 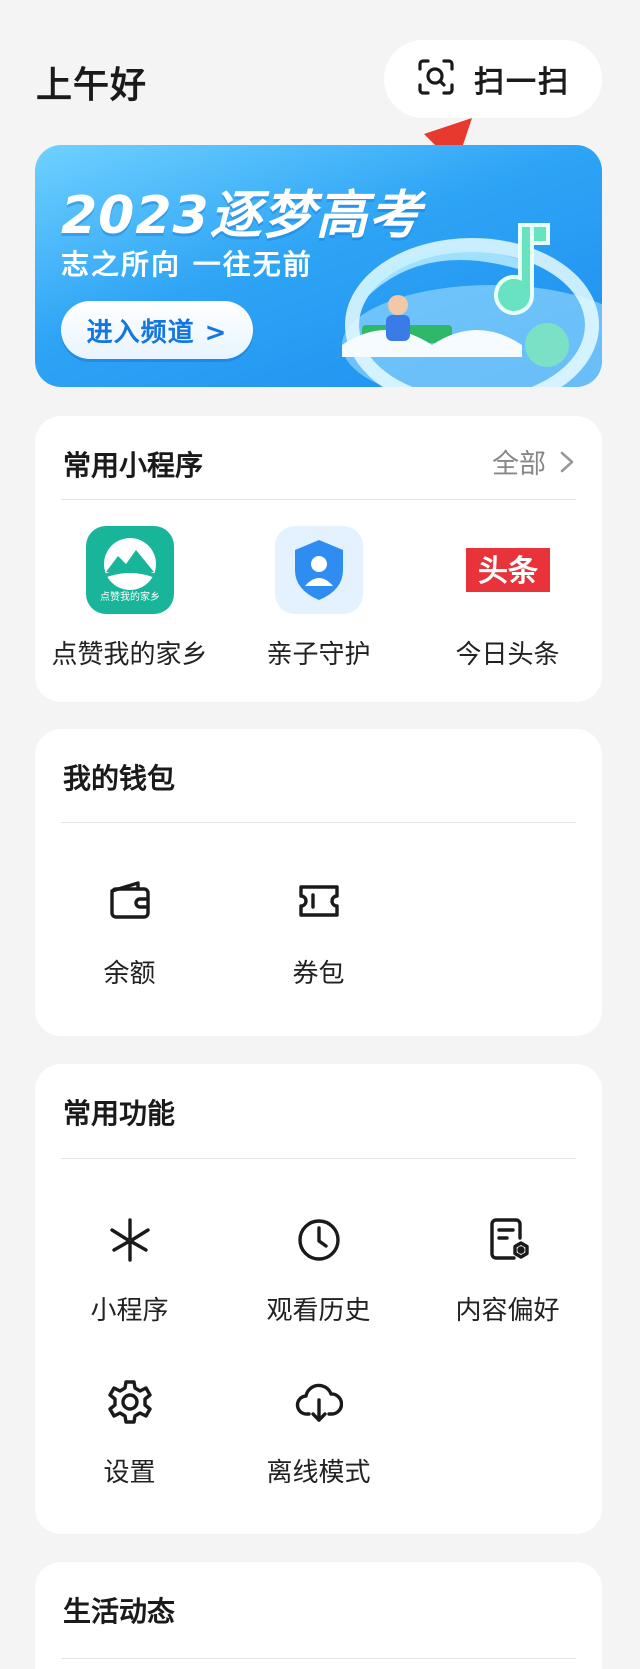 What do you see at coordinates (129, 974) in the screenshot?
I see `wallet-balance-label: 余额` at bounding box center [129, 974].